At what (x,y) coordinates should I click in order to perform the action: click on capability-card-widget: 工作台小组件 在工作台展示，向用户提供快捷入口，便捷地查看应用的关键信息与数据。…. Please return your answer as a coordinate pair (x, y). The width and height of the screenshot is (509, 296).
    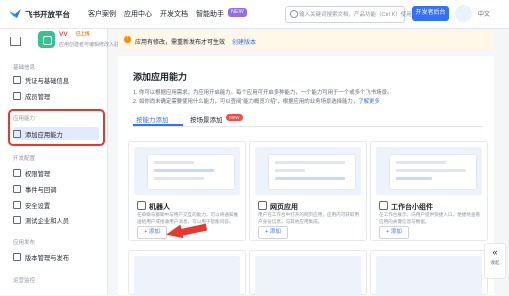
    Looking at the image, I should click on (429, 191).